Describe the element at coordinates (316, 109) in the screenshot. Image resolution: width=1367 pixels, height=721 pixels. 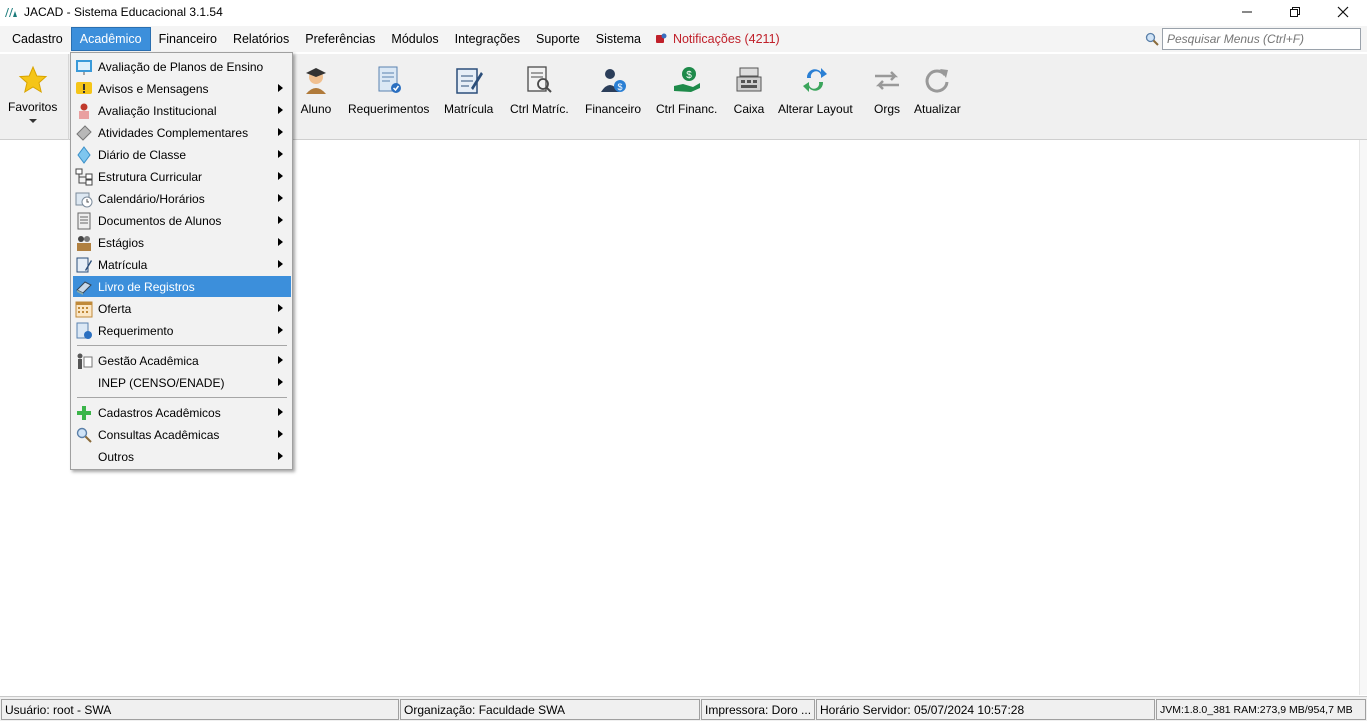
I see `toolbar-aluno-label: Aluno` at that location.